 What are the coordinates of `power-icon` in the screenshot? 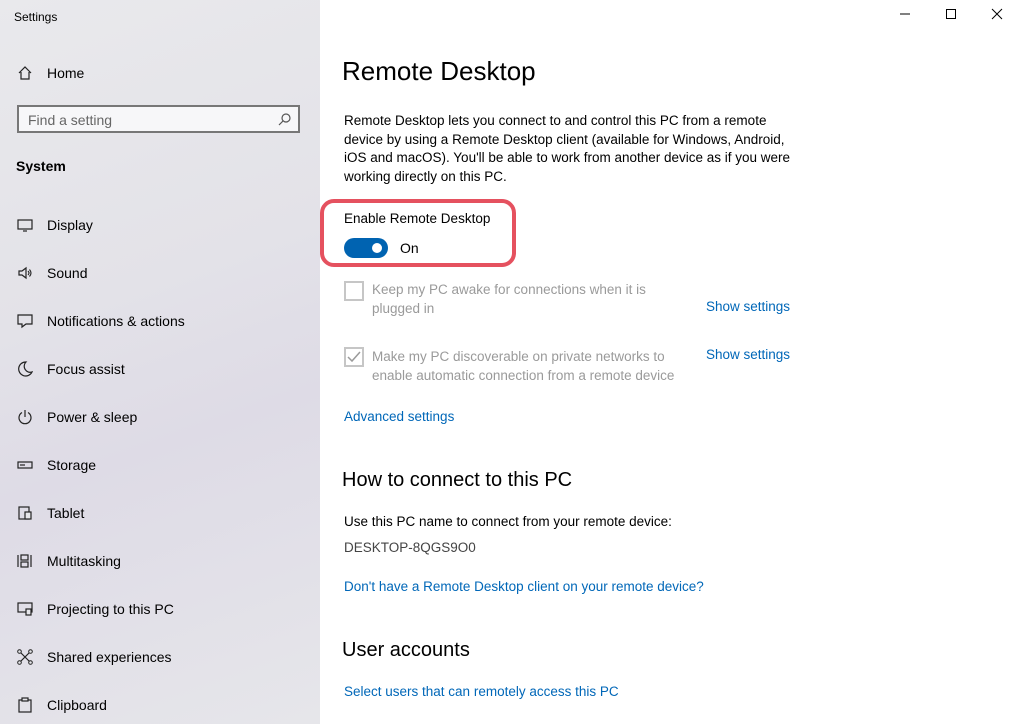 It's located at (25, 417).